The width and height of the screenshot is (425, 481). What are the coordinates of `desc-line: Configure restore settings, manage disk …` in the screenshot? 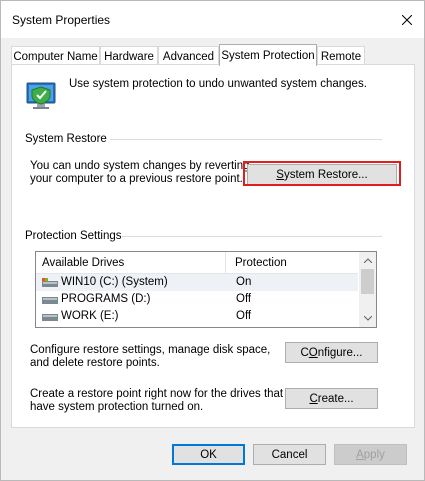 It's located at (150, 350).